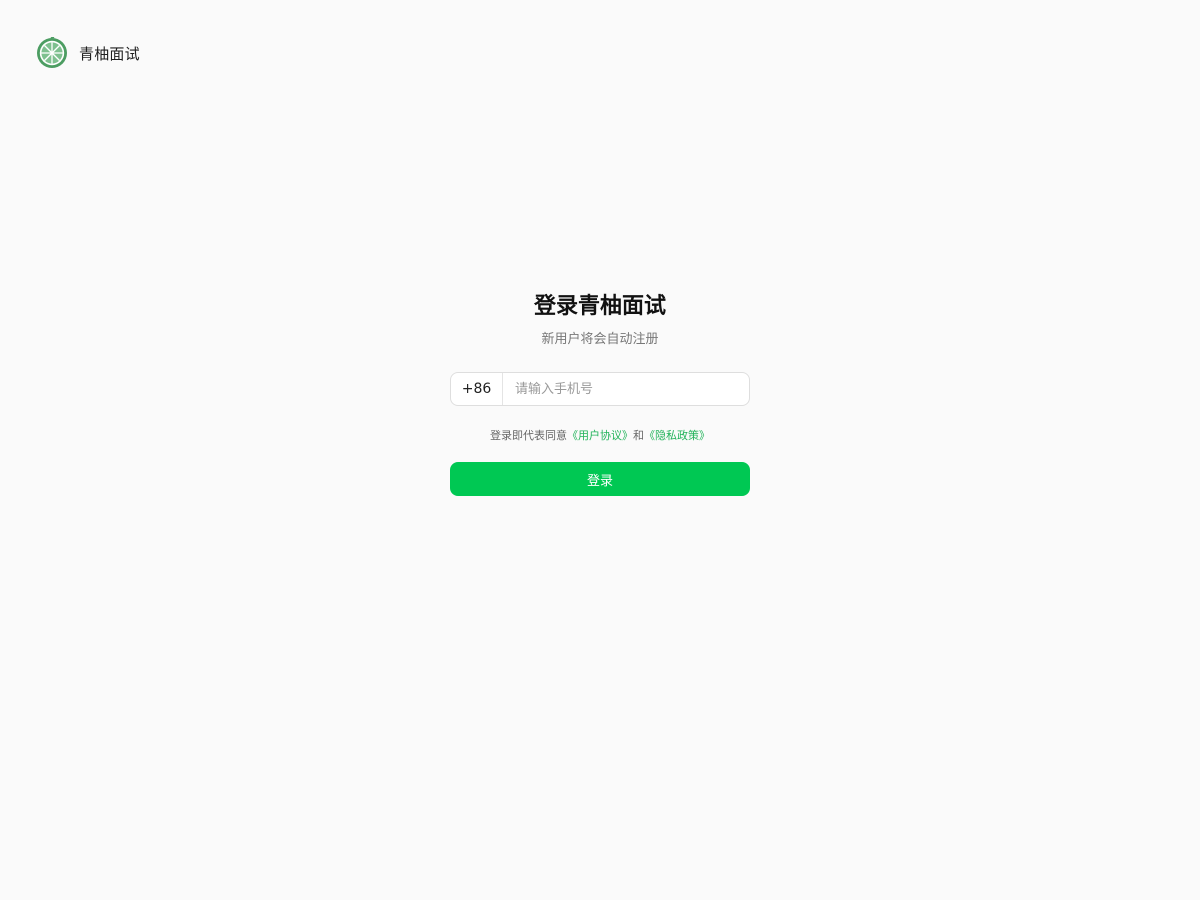 The width and height of the screenshot is (1200, 900). What do you see at coordinates (626, 389) in the screenshot?
I see `phone-input` at bounding box center [626, 389].